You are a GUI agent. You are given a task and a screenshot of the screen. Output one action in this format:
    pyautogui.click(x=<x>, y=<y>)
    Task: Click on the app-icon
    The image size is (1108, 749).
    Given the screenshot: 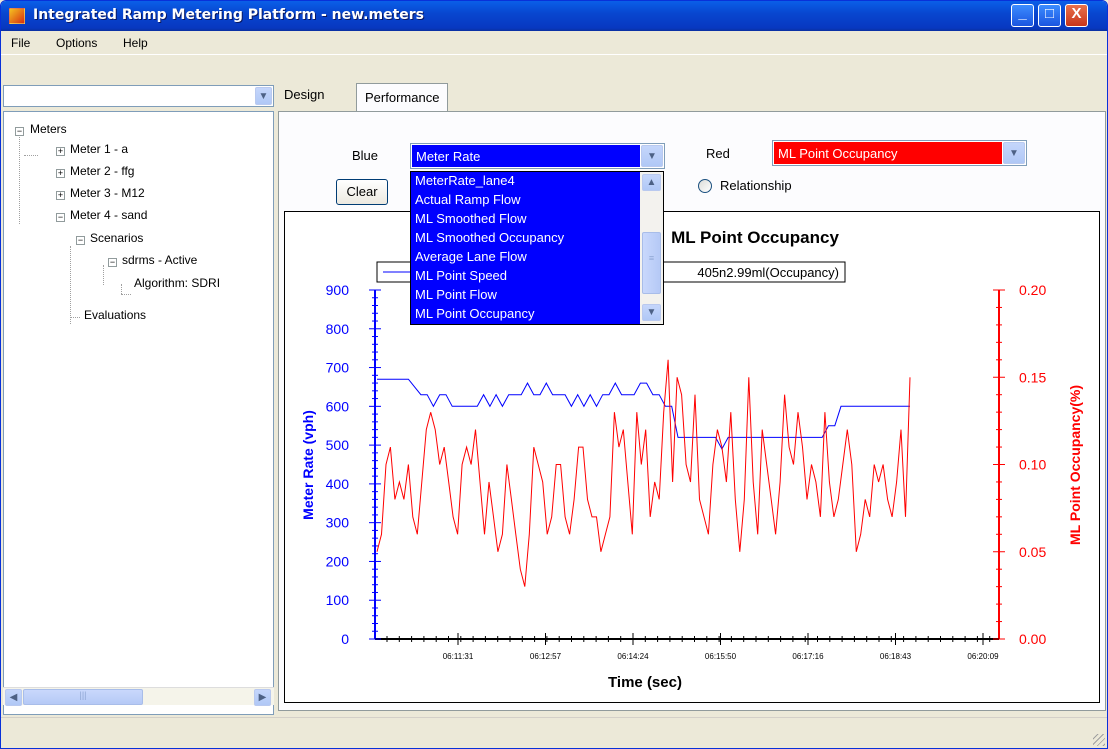 What is the action you would take?
    pyautogui.click(x=17, y=16)
    